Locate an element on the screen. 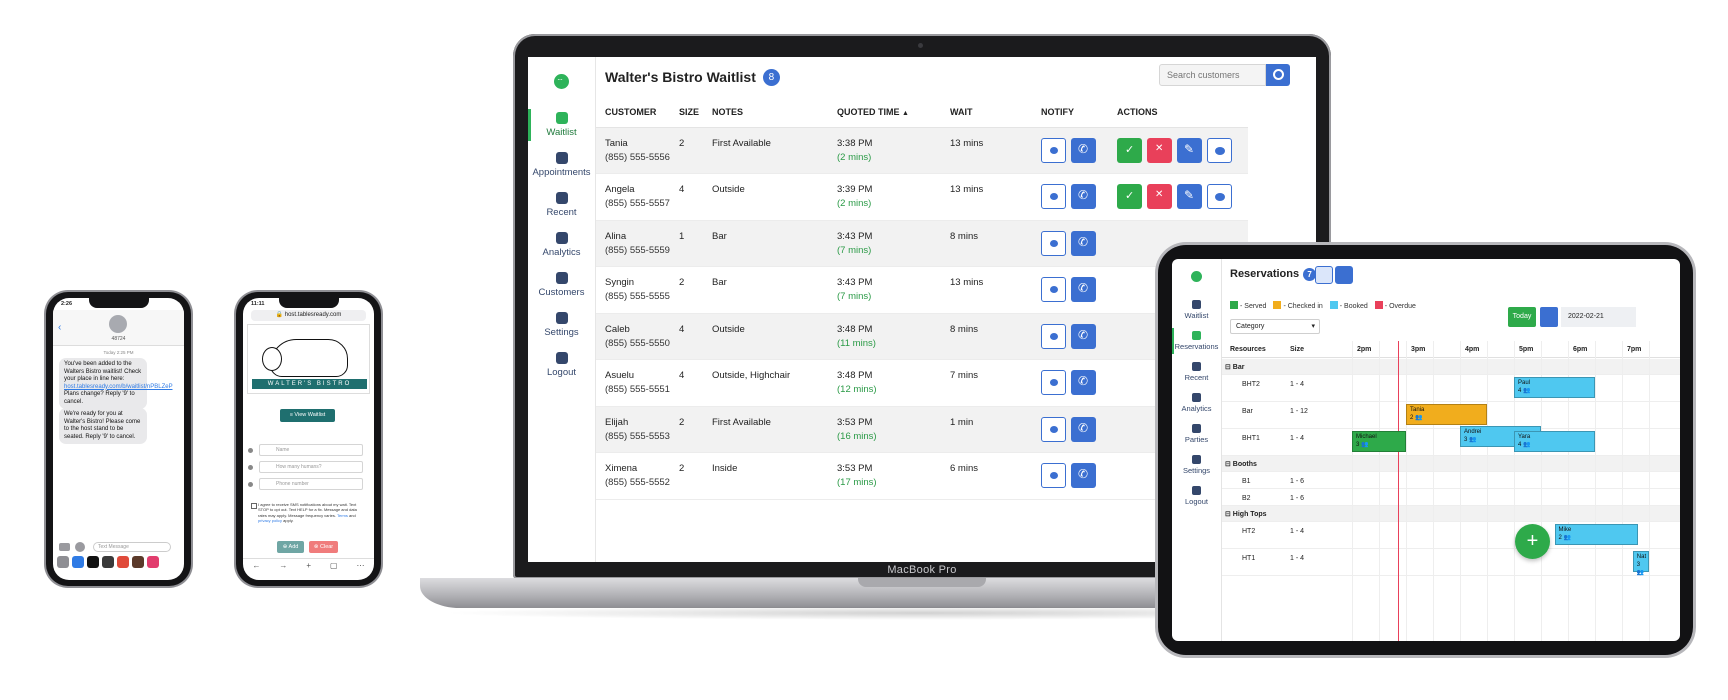 The width and height of the screenshot is (1728, 700). sidebar-item-reservations: Reservations is located at coordinates (1196, 340).